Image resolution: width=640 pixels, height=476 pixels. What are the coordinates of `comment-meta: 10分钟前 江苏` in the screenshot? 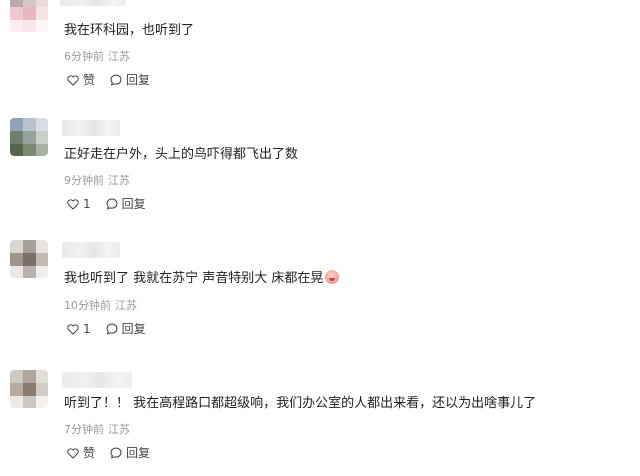 It's located at (100, 306).